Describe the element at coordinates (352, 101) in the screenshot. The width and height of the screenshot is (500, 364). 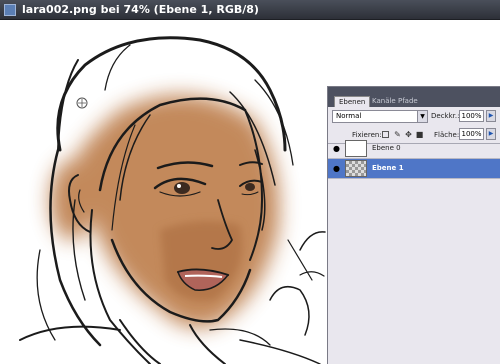
I see `tab-layers: Ebenen` at that location.